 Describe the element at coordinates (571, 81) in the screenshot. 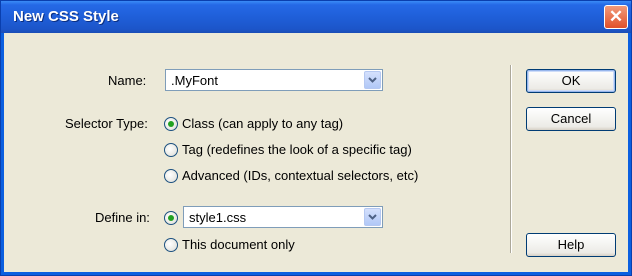

I see `ok-button: OK` at that location.